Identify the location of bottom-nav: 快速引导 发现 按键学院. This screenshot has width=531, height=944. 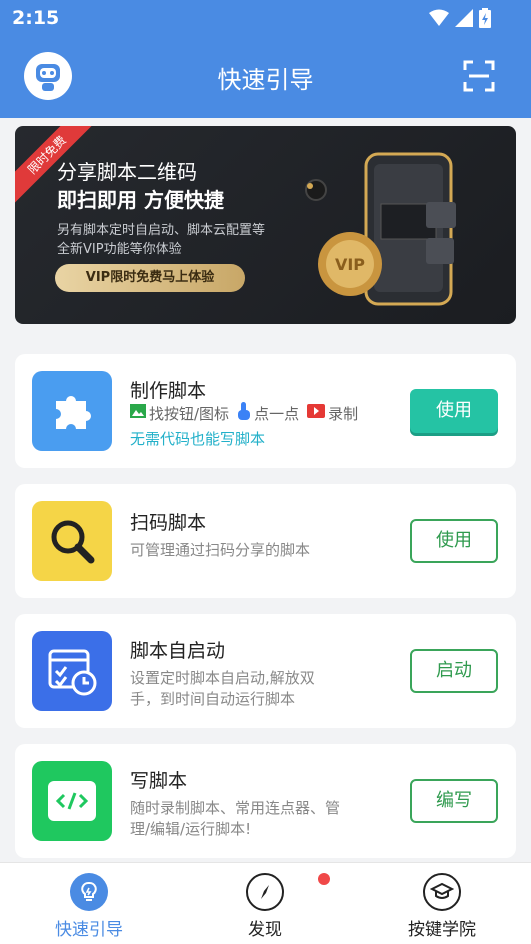
(265, 903).